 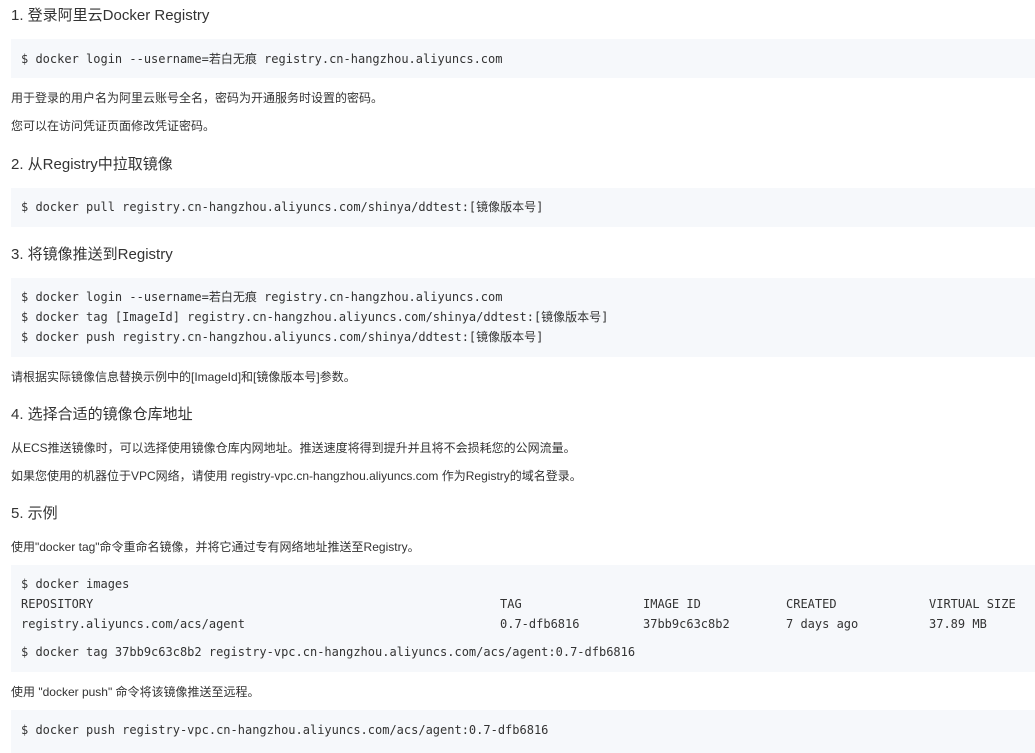 I want to click on table-header-image-id: IMAGE ID, so click(x=672, y=604).